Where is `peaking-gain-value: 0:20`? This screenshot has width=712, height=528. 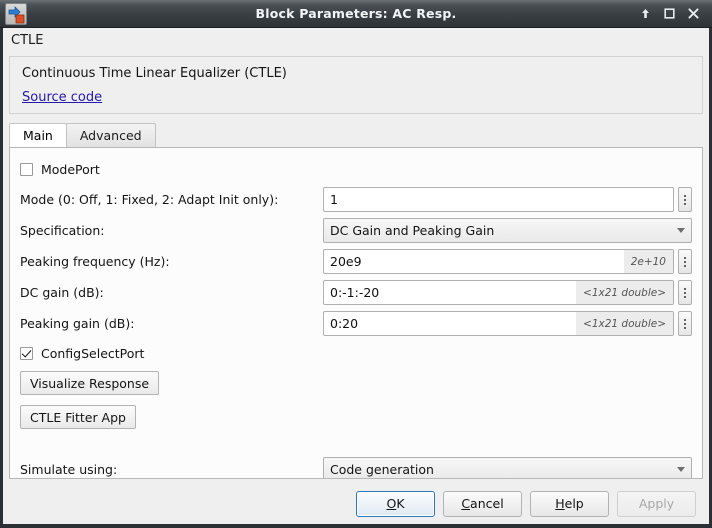 peaking-gain-value: 0:20 is located at coordinates (344, 323).